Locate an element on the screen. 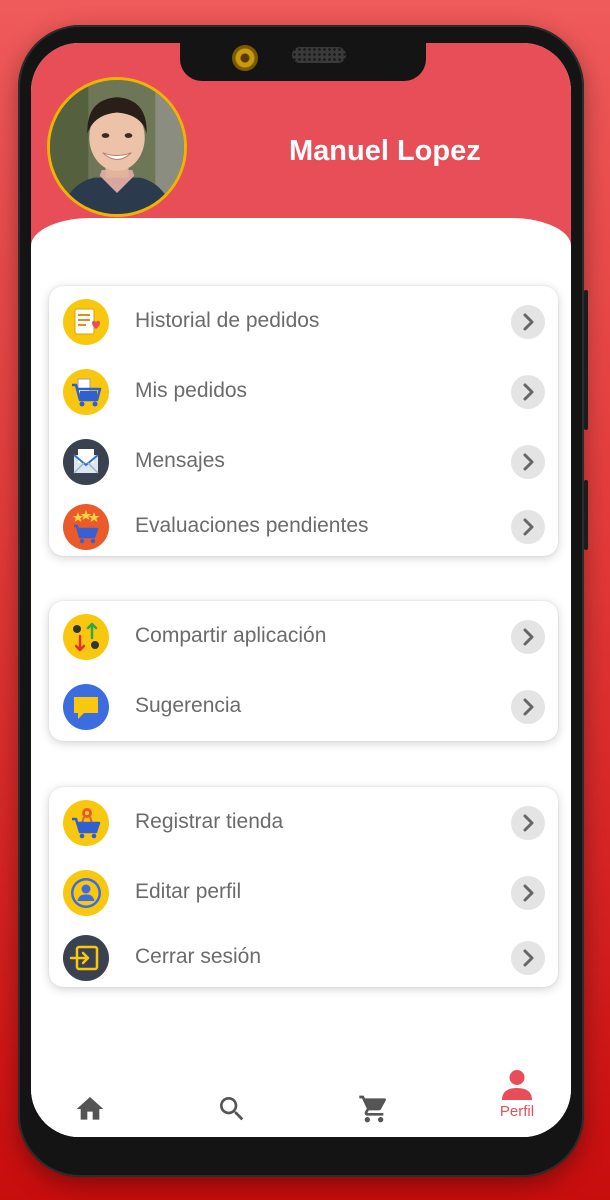 This screenshot has width=610, height=1200. menu-item-label: Evaluaciones pendientes is located at coordinates (252, 525).